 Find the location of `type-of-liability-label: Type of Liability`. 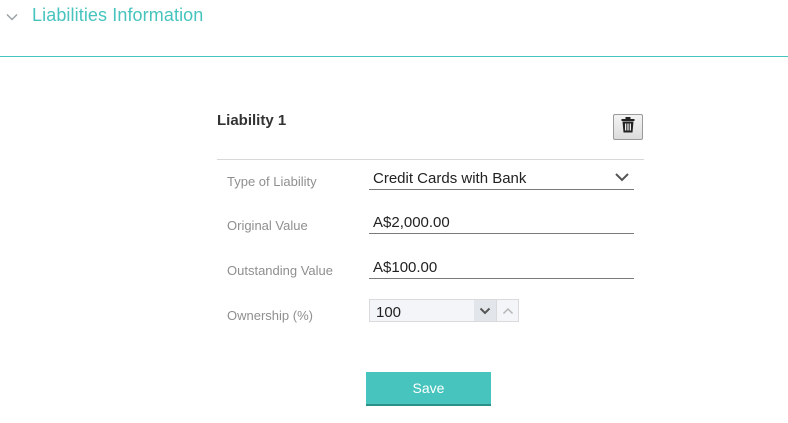

type-of-liability-label: Type of Liability is located at coordinates (272, 181).